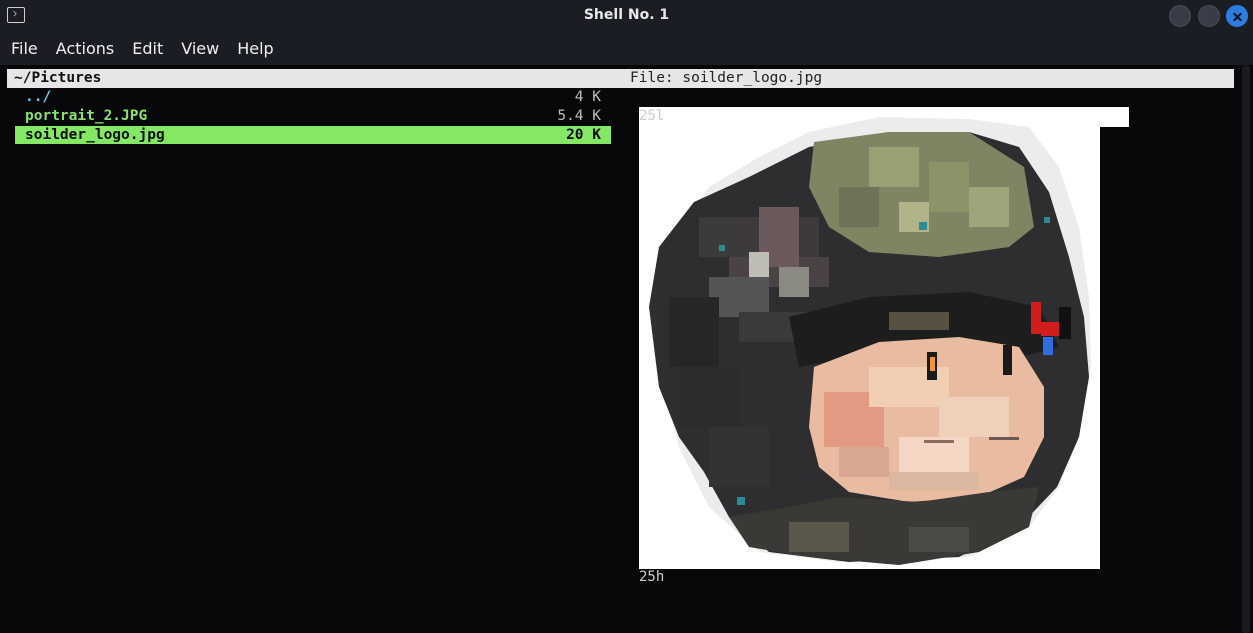  What do you see at coordinates (86, 116) in the screenshot?
I see `file-name: portrait_2.JPG` at bounding box center [86, 116].